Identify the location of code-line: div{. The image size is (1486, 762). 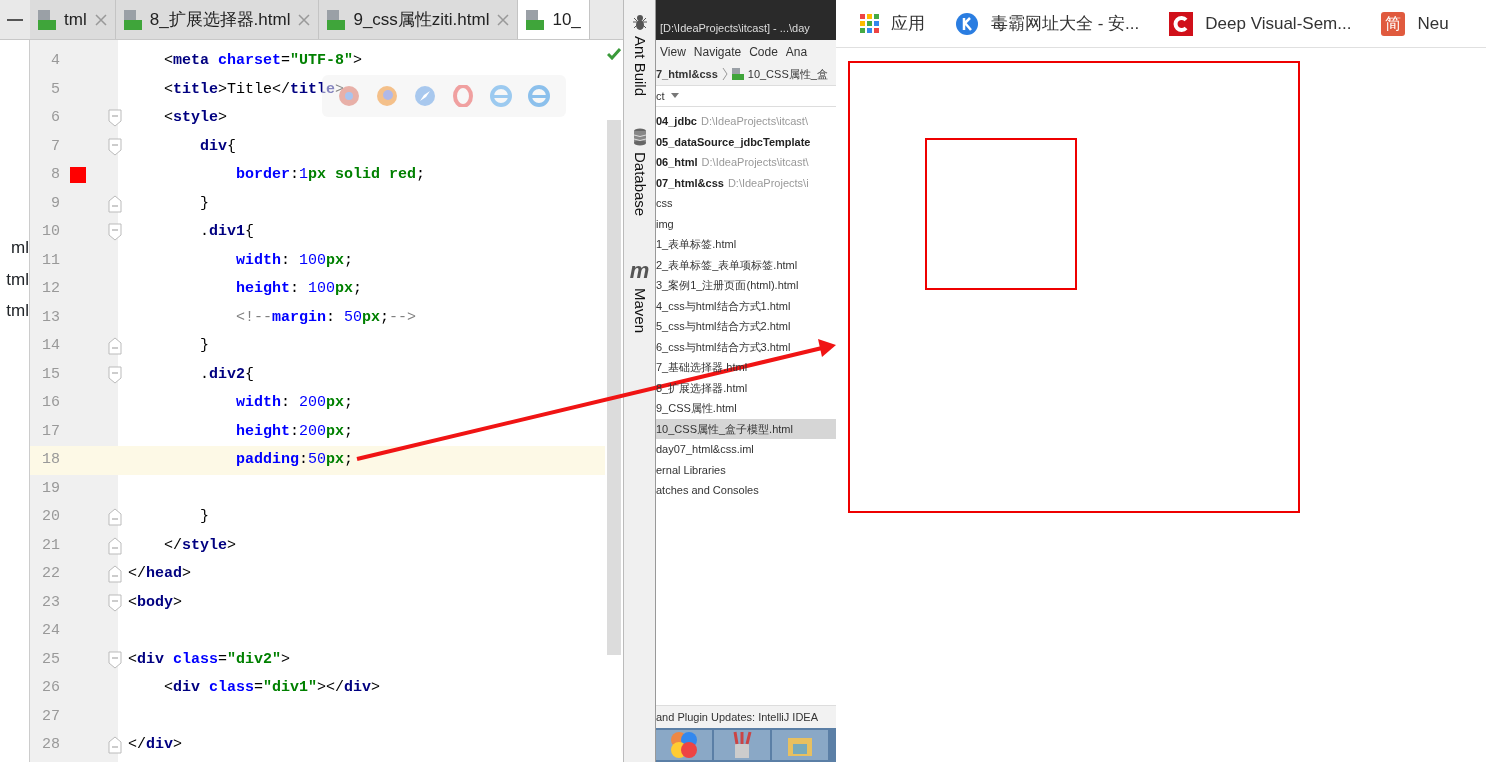
(218, 146).